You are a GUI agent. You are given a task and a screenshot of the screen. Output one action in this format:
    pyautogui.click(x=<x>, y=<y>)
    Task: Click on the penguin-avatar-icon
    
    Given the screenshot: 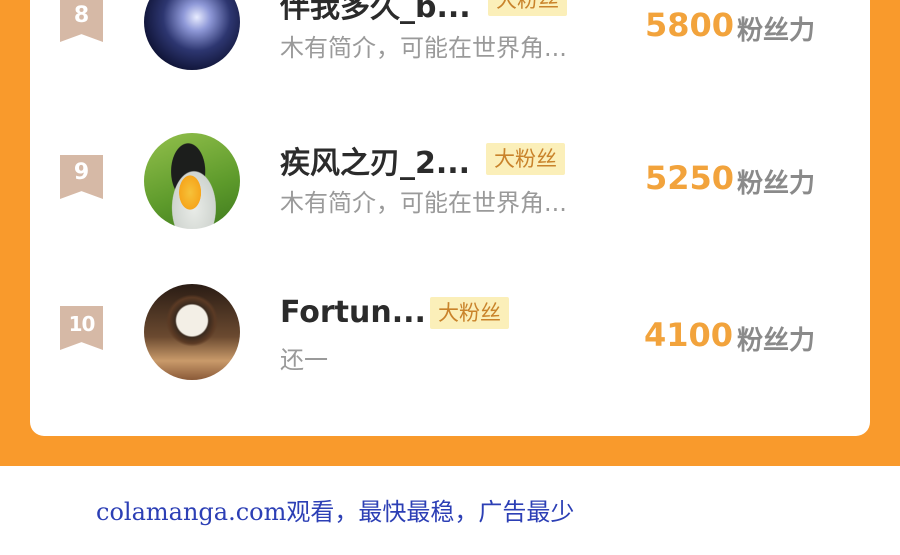 What is the action you would take?
    pyautogui.click(x=192, y=181)
    